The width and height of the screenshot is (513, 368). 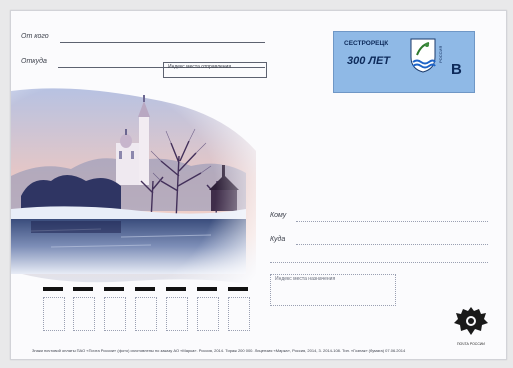 I want to click on sender-index-box: Индекс места отправления, so click(x=215, y=70).